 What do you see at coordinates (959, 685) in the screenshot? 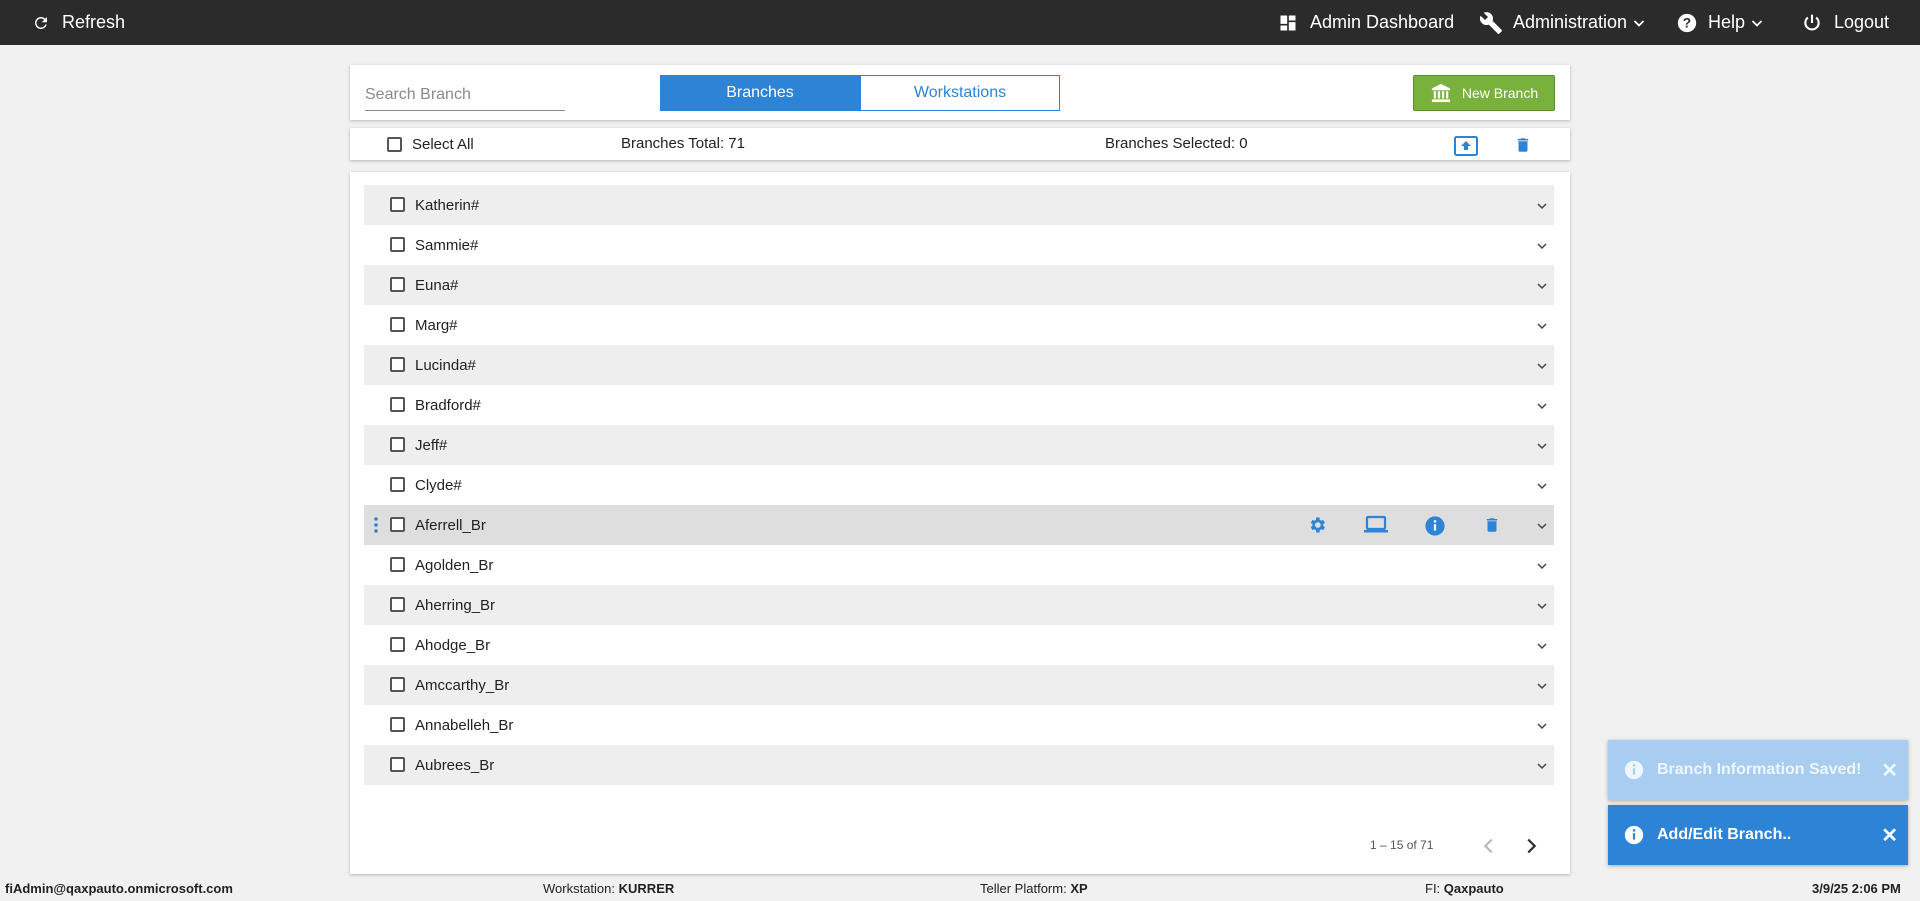
I see `branch-row: Amccarthy_Br` at bounding box center [959, 685].